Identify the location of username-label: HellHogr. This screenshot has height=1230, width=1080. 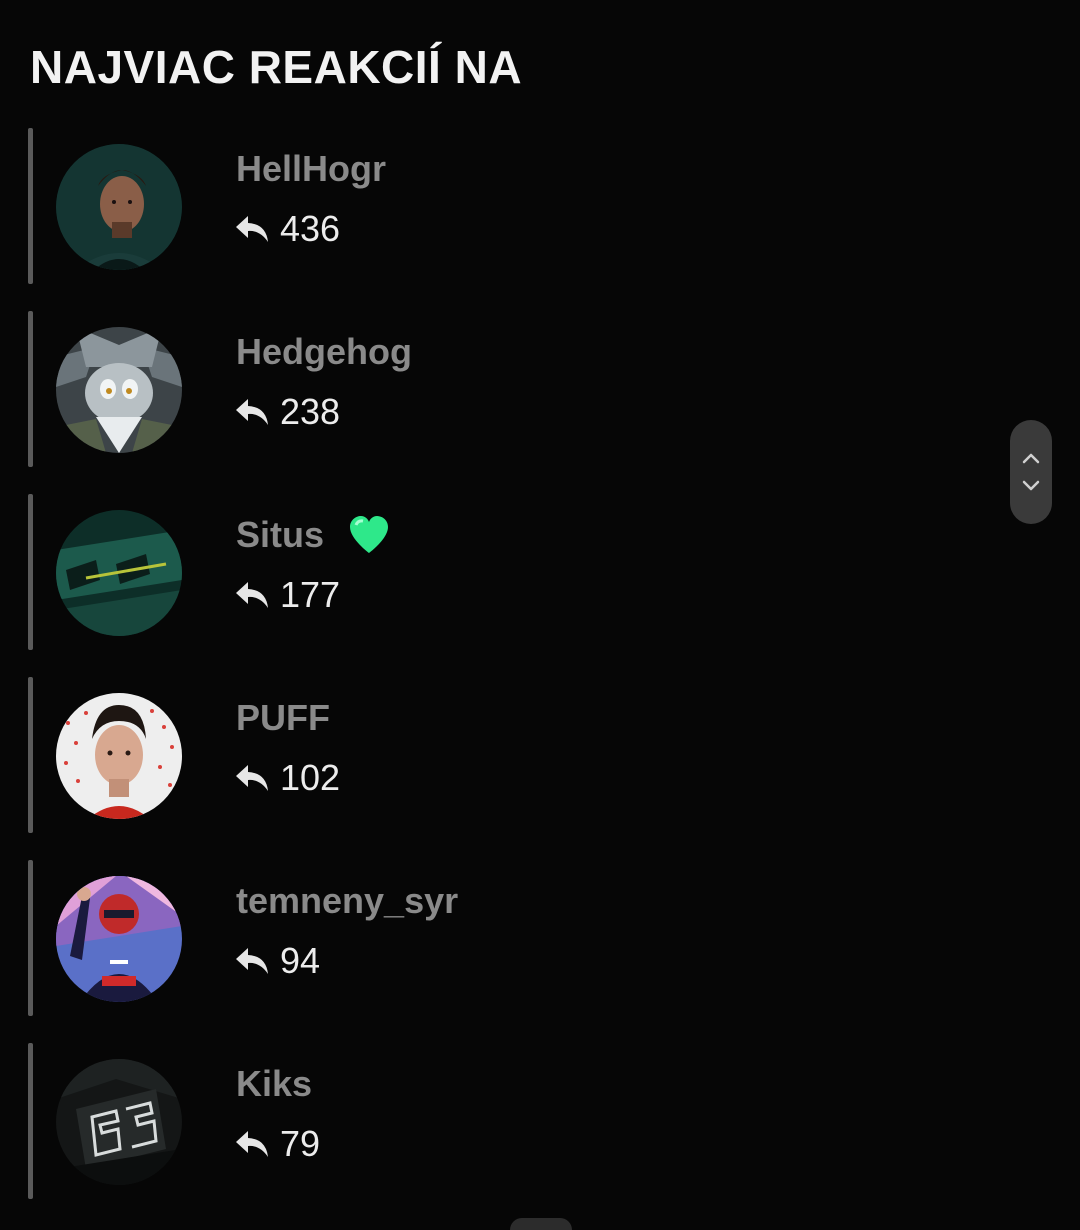
(311, 168).